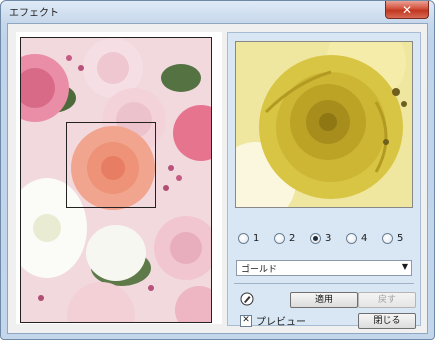  I want to click on level-label: 3, so click(328, 238).